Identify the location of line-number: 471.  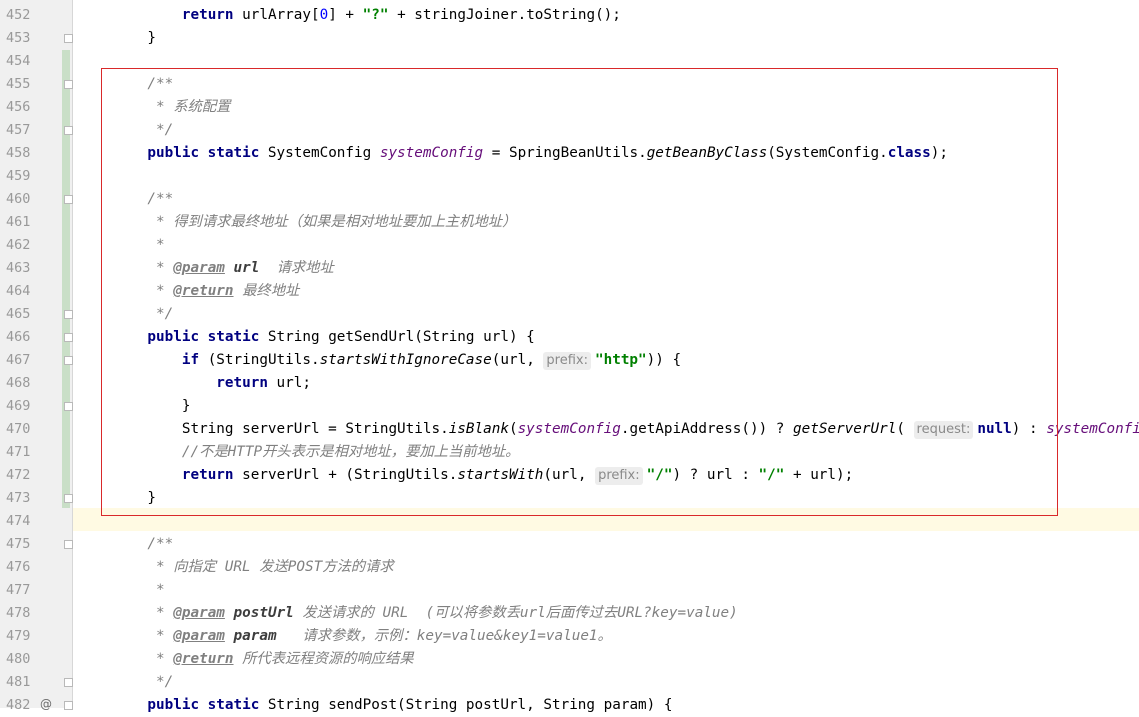
(18, 452).